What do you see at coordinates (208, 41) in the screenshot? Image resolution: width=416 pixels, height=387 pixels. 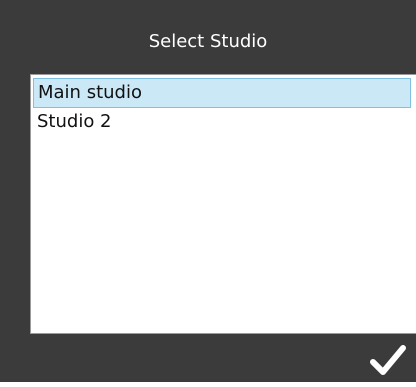 I see `dialog-title: Select Studio` at bounding box center [208, 41].